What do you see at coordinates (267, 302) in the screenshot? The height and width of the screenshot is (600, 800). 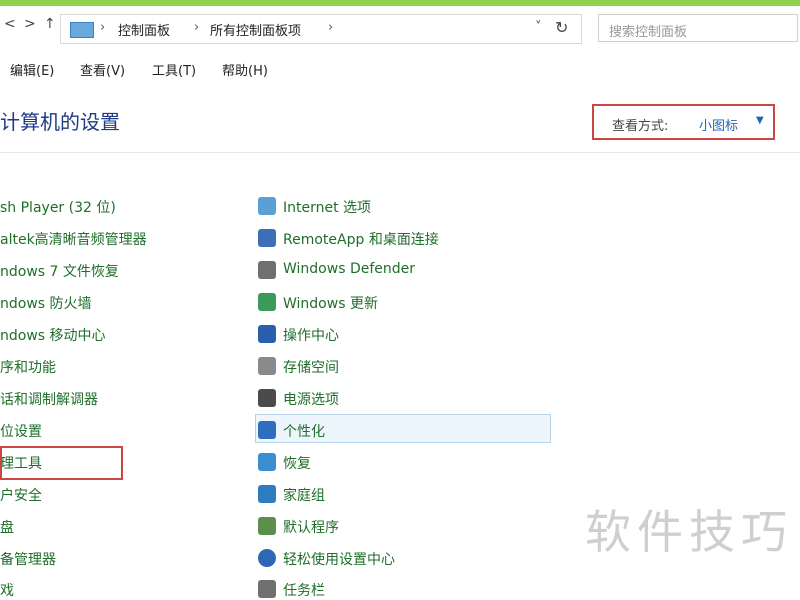 I see `windows-update-icon` at bounding box center [267, 302].